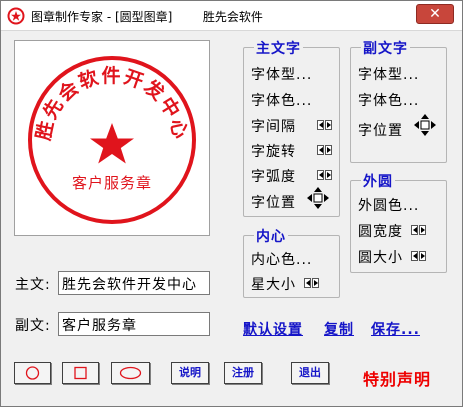  I want to click on main-char-position-label: 字位置, so click(273, 203).